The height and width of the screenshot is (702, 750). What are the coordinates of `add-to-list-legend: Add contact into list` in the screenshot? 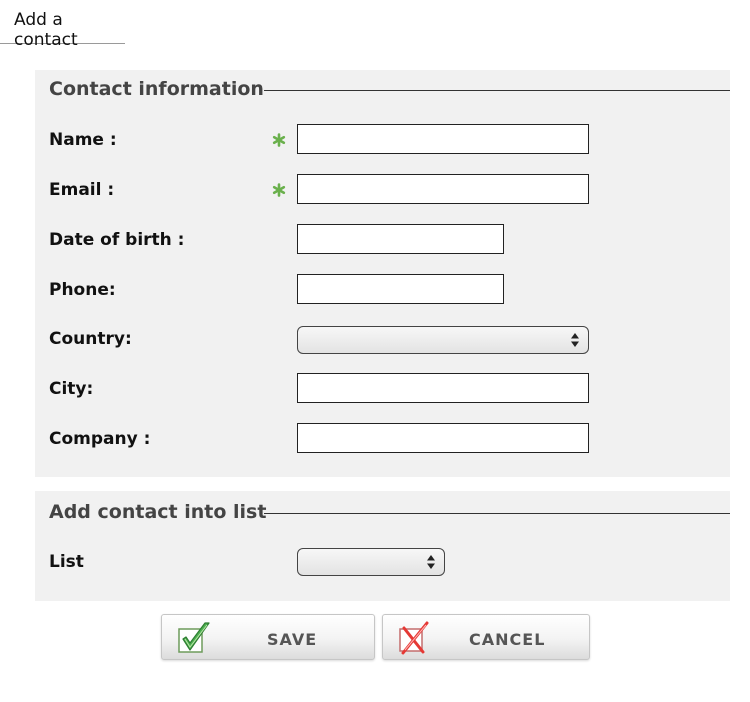 It's located at (389, 513).